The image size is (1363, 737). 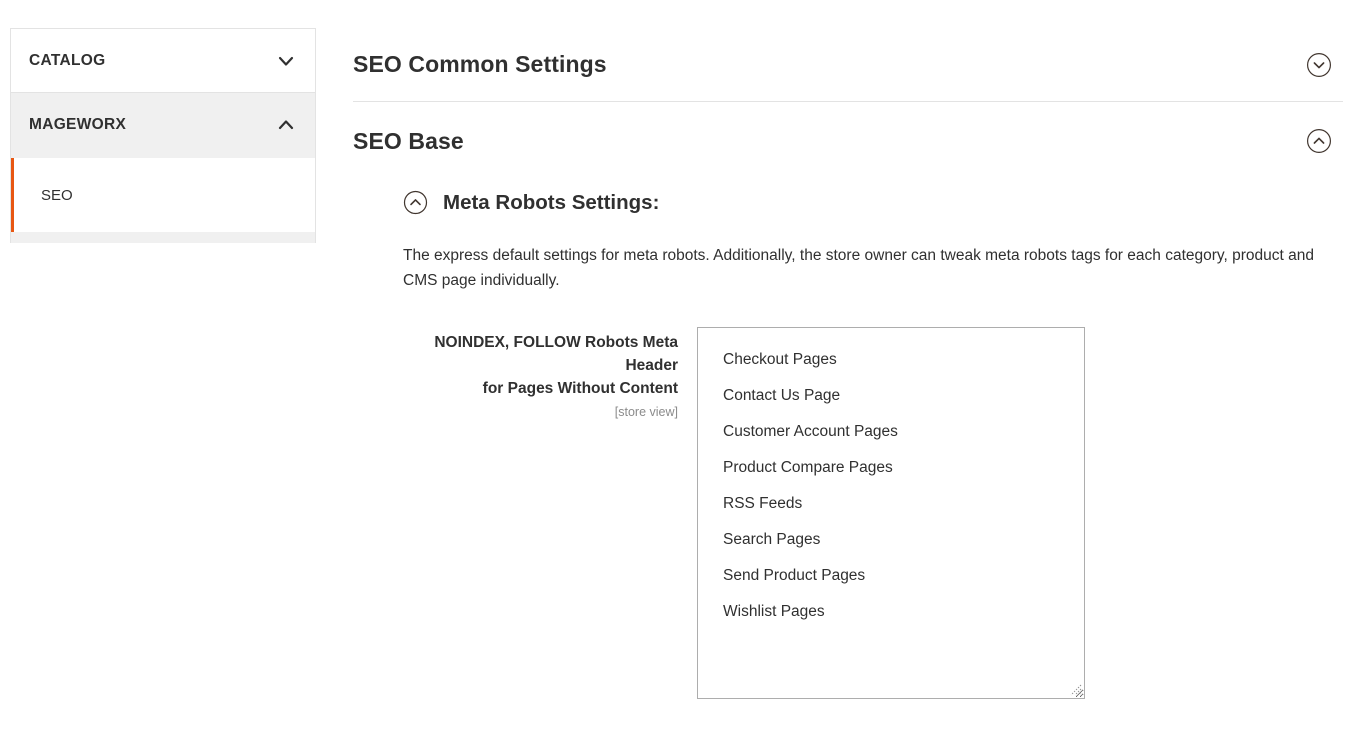 I want to click on section-seo-common-settings-title: SEO Common Settings, so click(x=480, y=64).